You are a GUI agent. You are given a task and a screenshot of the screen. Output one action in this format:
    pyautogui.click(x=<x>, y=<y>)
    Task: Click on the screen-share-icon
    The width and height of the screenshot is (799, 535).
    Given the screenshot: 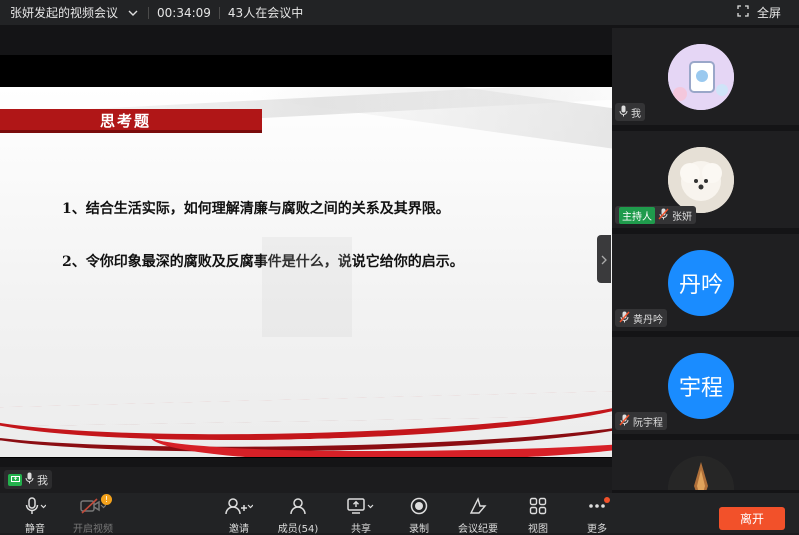 What is the action you would take?
    pyautogui.click(x=15, y=479)
    